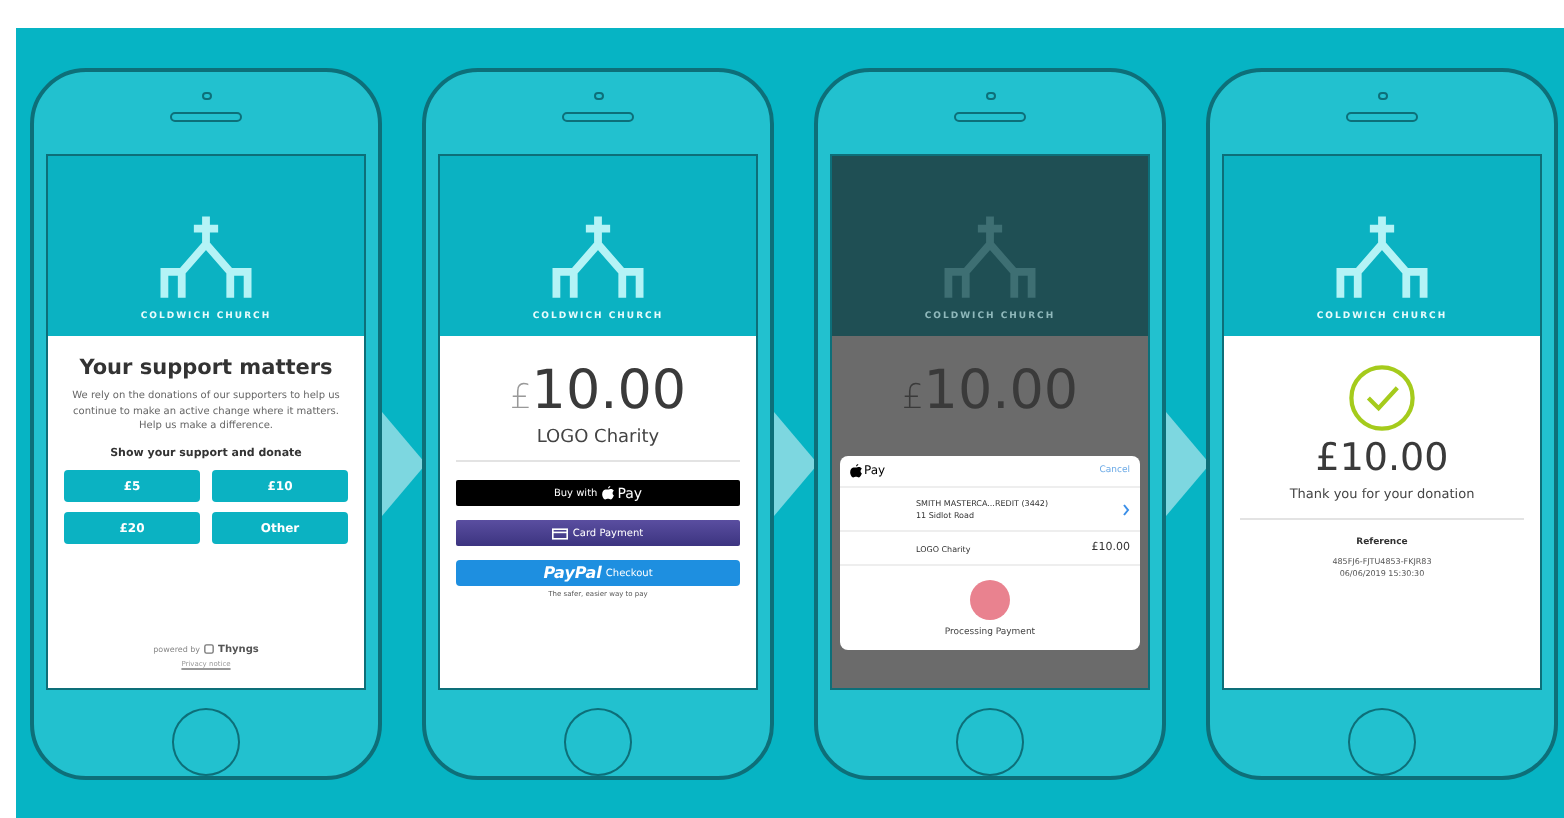 The image size is (1564, 818). I want to click on amount: 10.00, so click(609, 391).